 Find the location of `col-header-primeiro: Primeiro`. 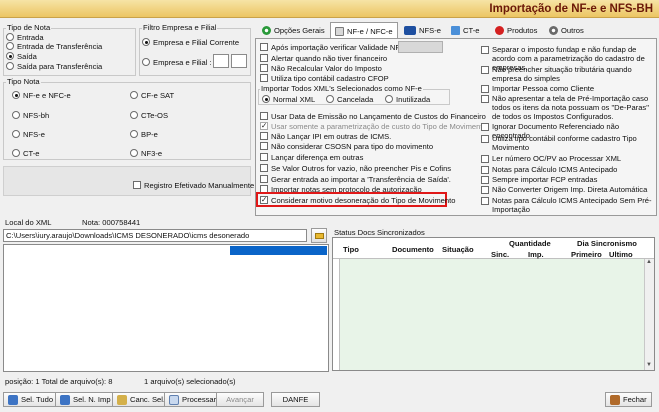

col-header-primeiro: Primeiro is located at coordinates (586, 254).